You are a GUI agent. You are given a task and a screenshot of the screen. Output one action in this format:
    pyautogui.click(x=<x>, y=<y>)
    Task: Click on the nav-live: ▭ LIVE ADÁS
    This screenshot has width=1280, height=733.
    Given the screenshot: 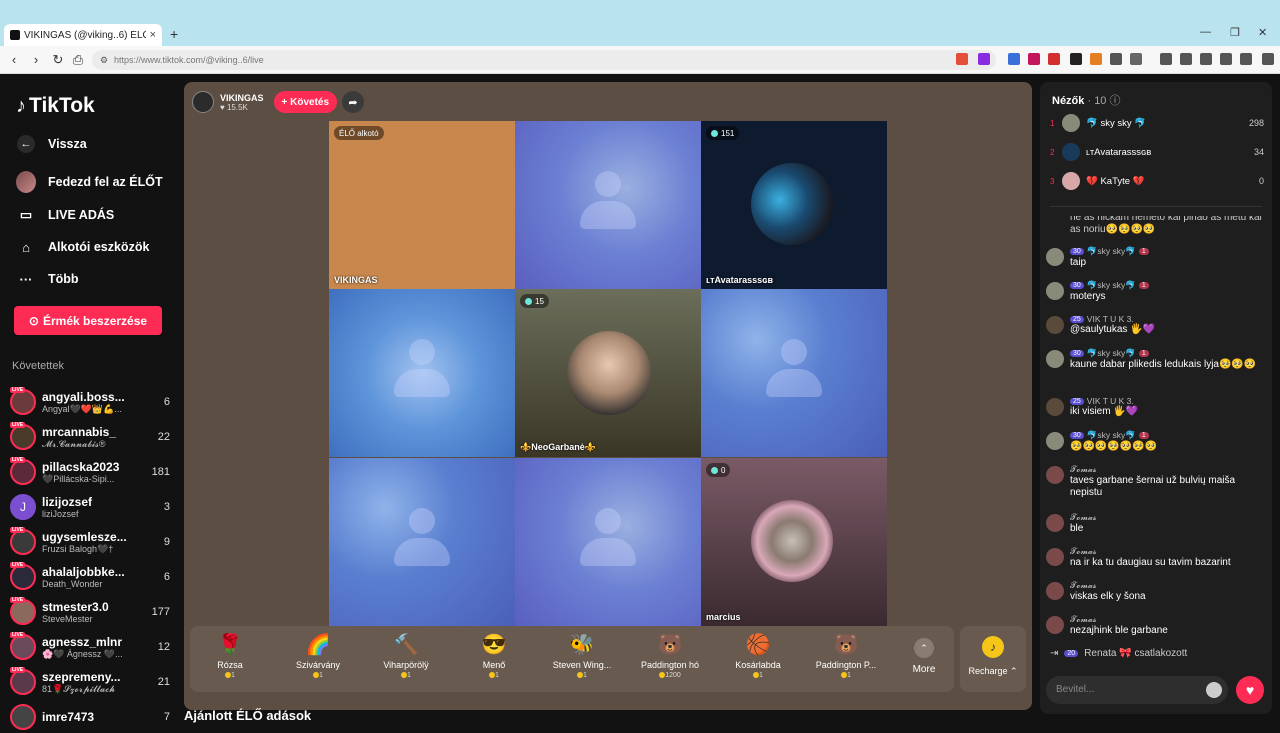 What is the action you would take?
    pyautogui.click(x=65, y=215)
    